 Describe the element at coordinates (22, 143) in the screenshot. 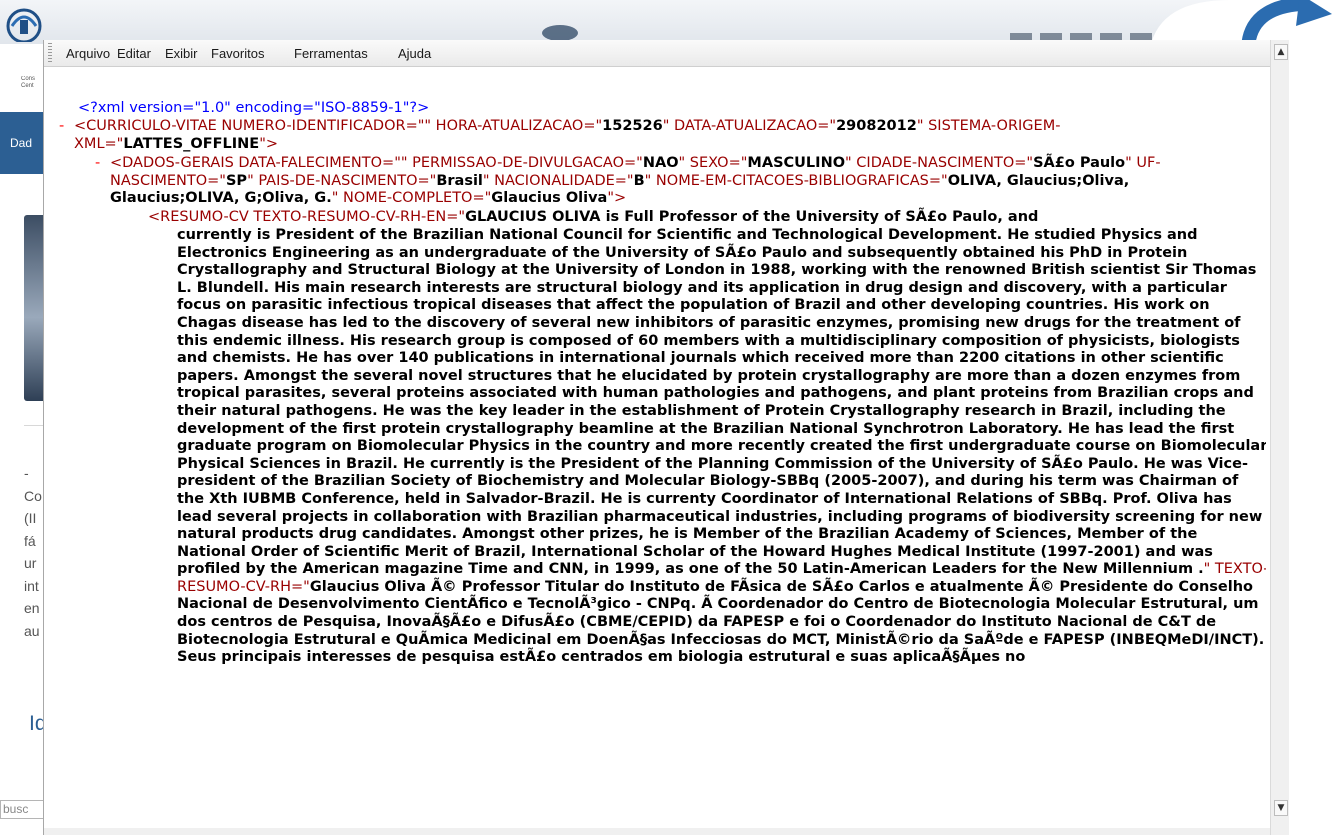

I see `background-tab-dados: Dad` at that location.